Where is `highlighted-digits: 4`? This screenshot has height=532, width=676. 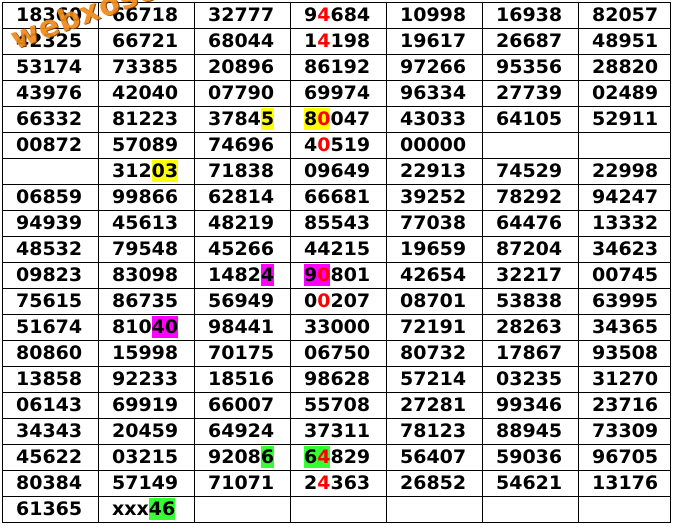
highlighted-digits: 4 is located at coordinates (324, 41).